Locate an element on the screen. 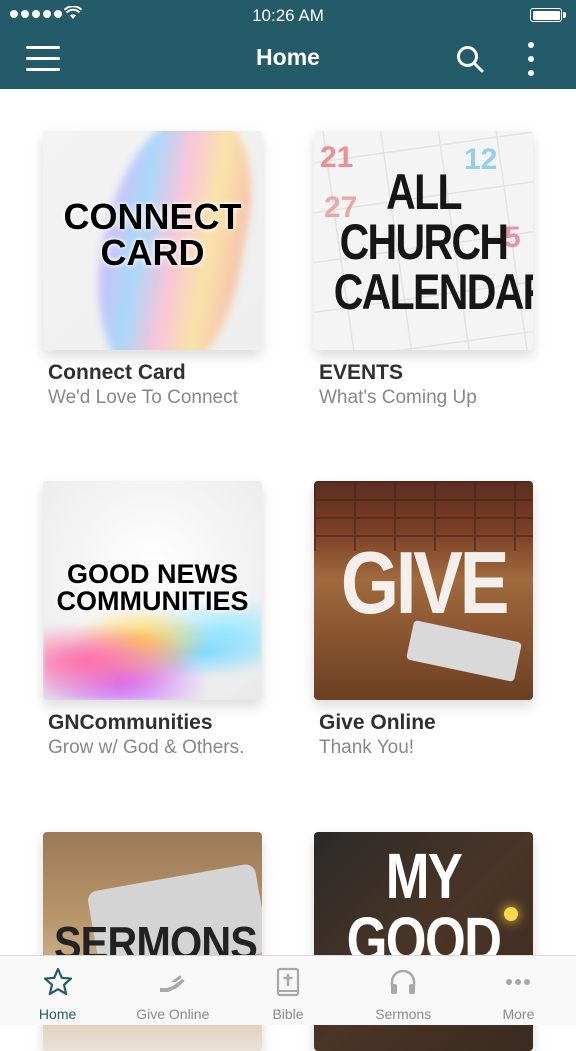  tab-label: More is located at coordinates (518, 1014).